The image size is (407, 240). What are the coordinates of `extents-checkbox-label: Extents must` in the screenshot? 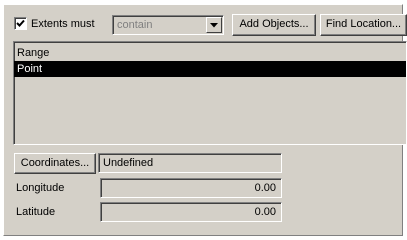 It's located at (63, 24).